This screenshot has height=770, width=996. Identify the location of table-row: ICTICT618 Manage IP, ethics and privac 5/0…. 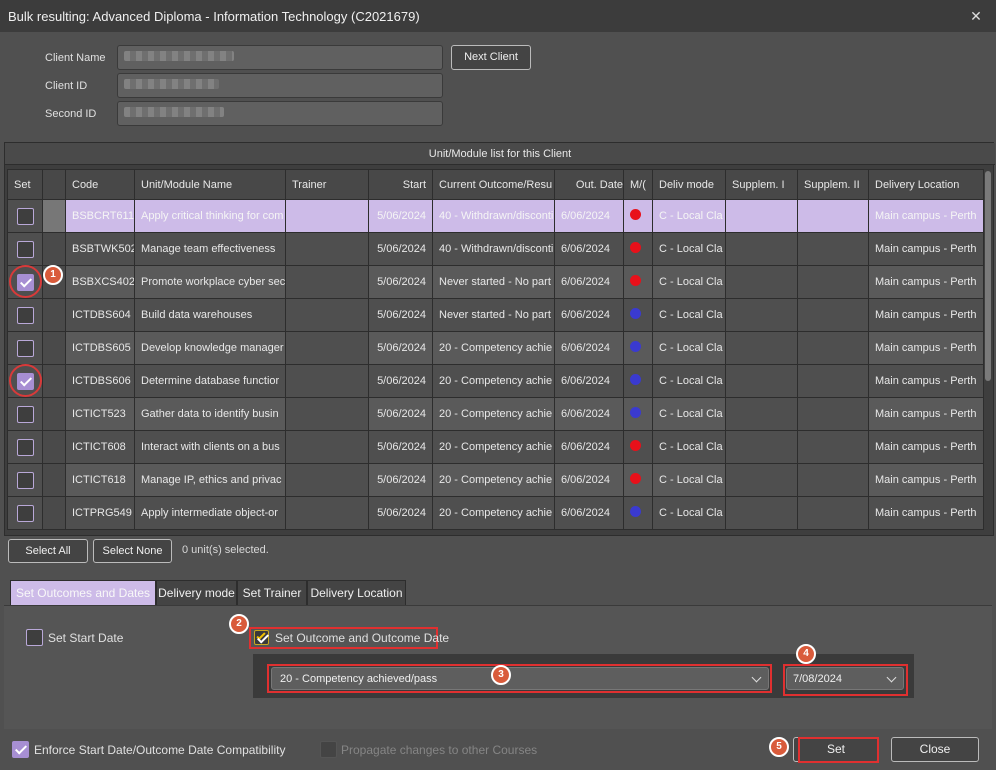
(495, 480).